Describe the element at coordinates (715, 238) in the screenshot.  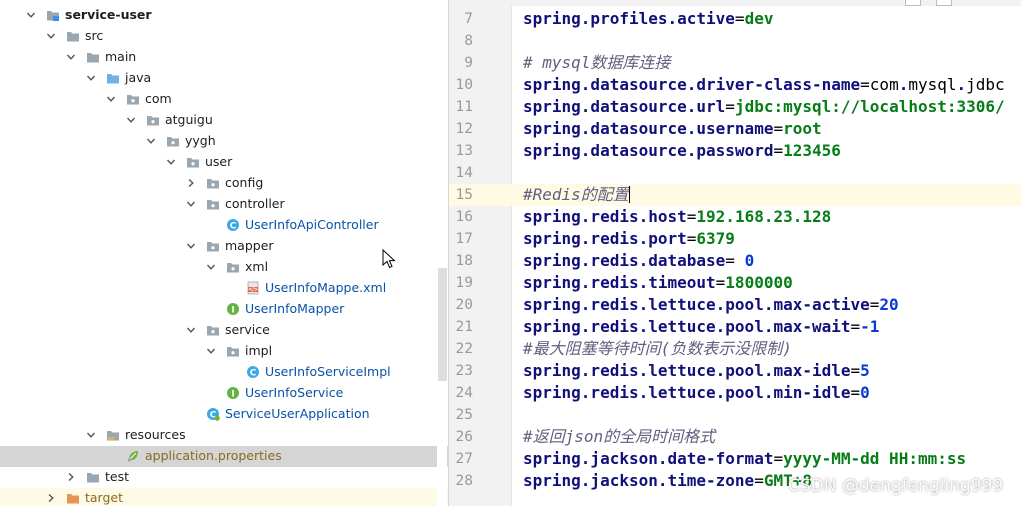
I see `property-value: 6379` at that location.